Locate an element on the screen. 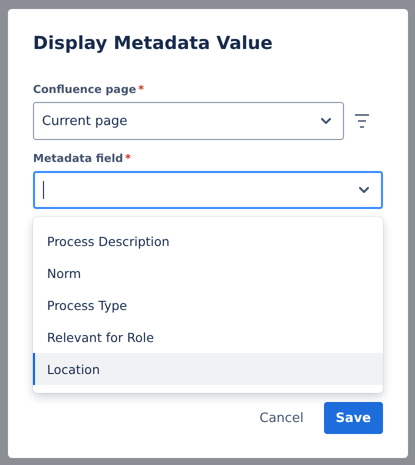  save-button: Save is located at coordinates (353, 418).